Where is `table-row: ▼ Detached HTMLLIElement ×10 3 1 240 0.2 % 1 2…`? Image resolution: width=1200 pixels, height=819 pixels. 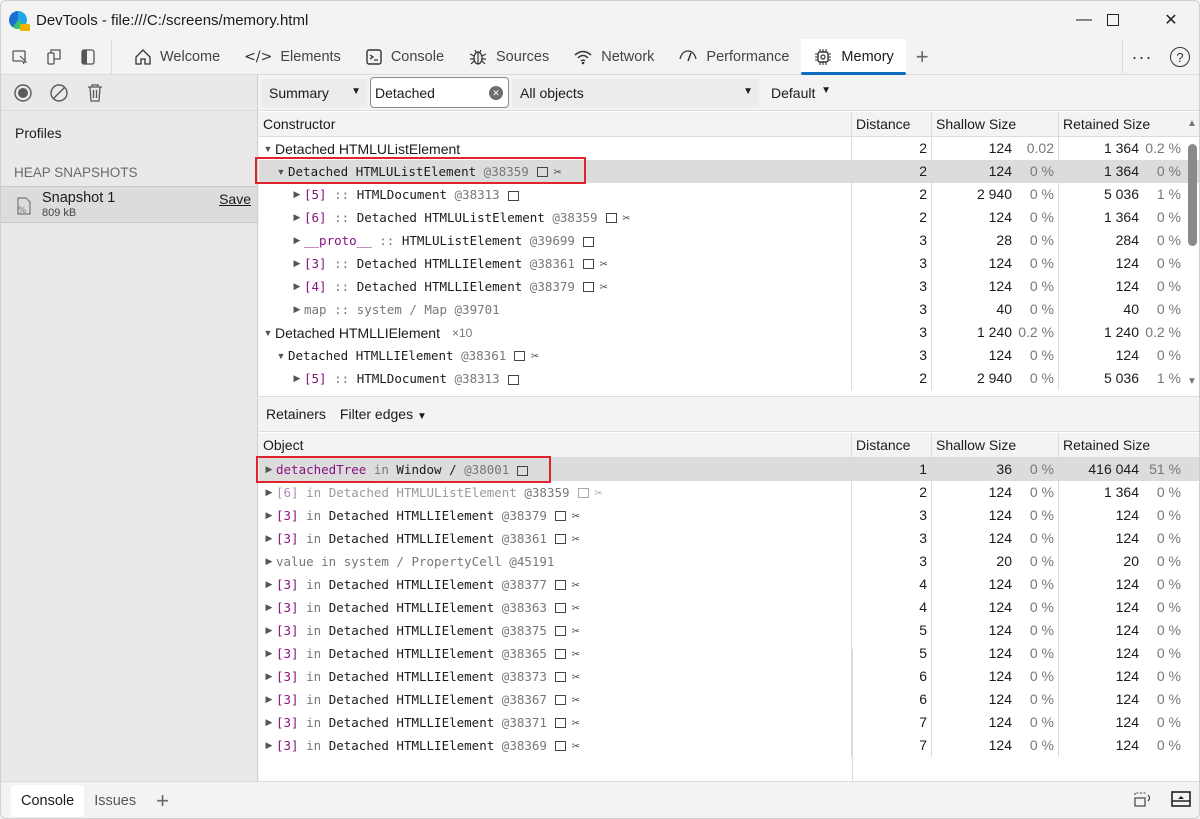 table-row: ▼ Detached HTMLLIElement ×10 3 1 240 0.2 % 1 2… is located at coordinates (729, 332).